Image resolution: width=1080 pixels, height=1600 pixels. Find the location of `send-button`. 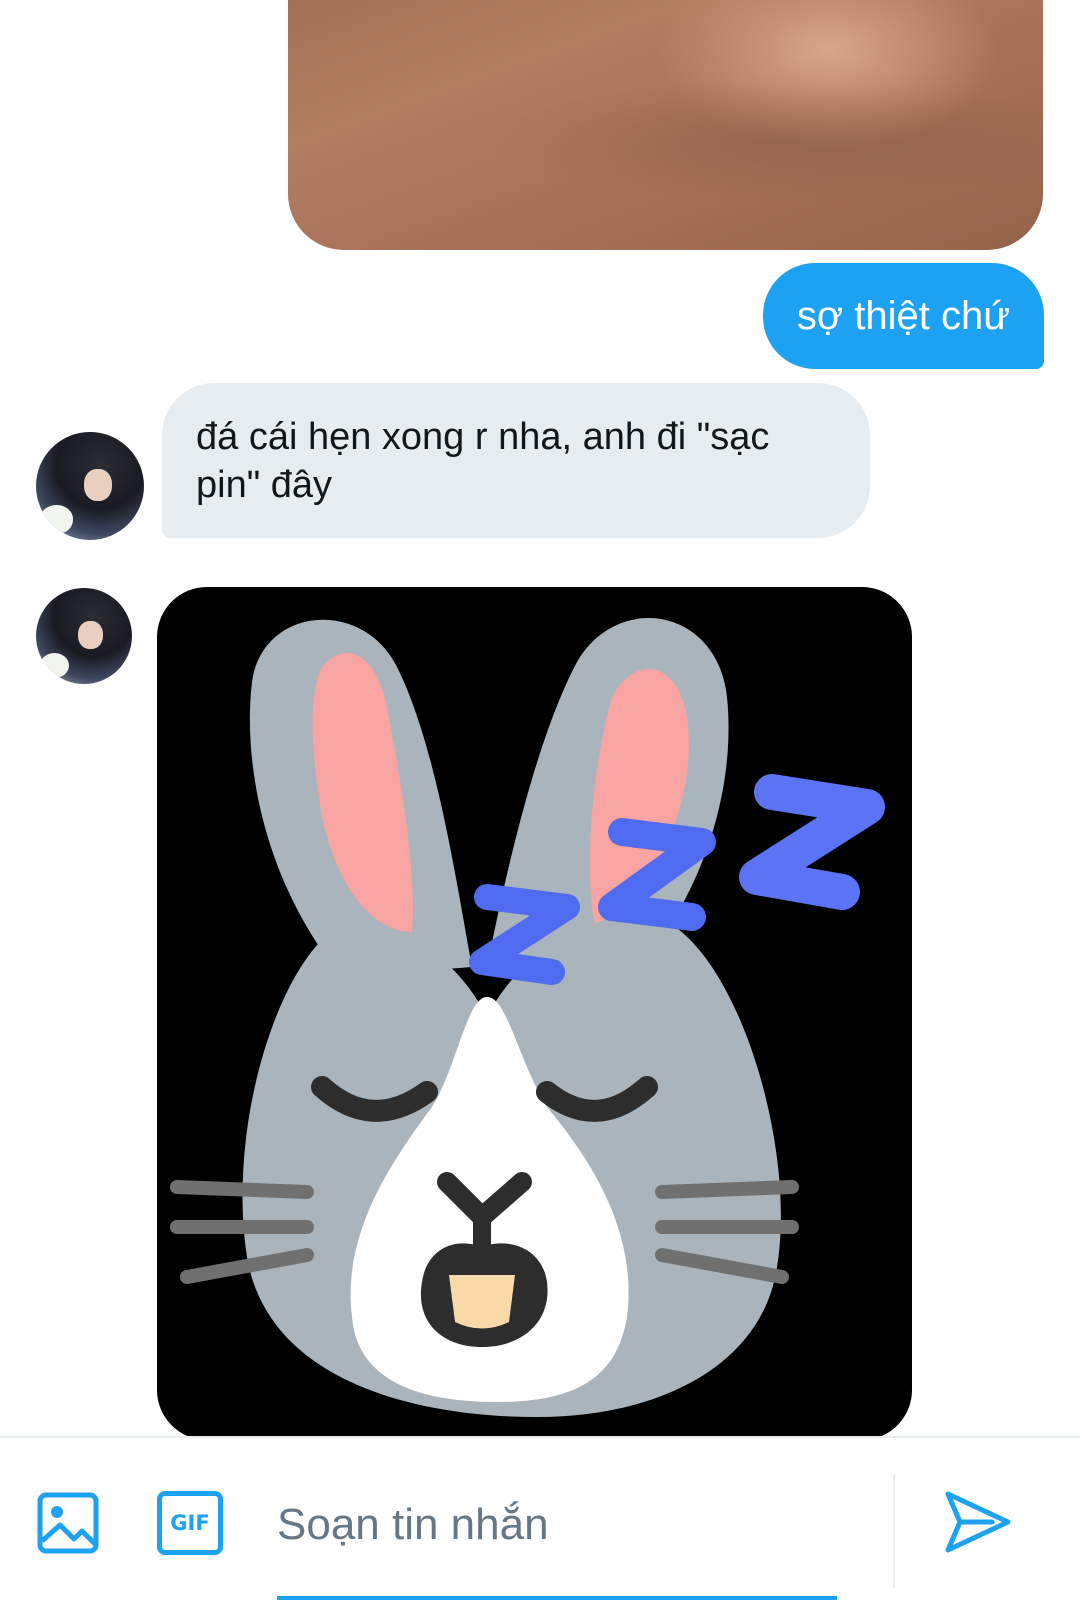

send-button is located at coordinates (978, 1522).